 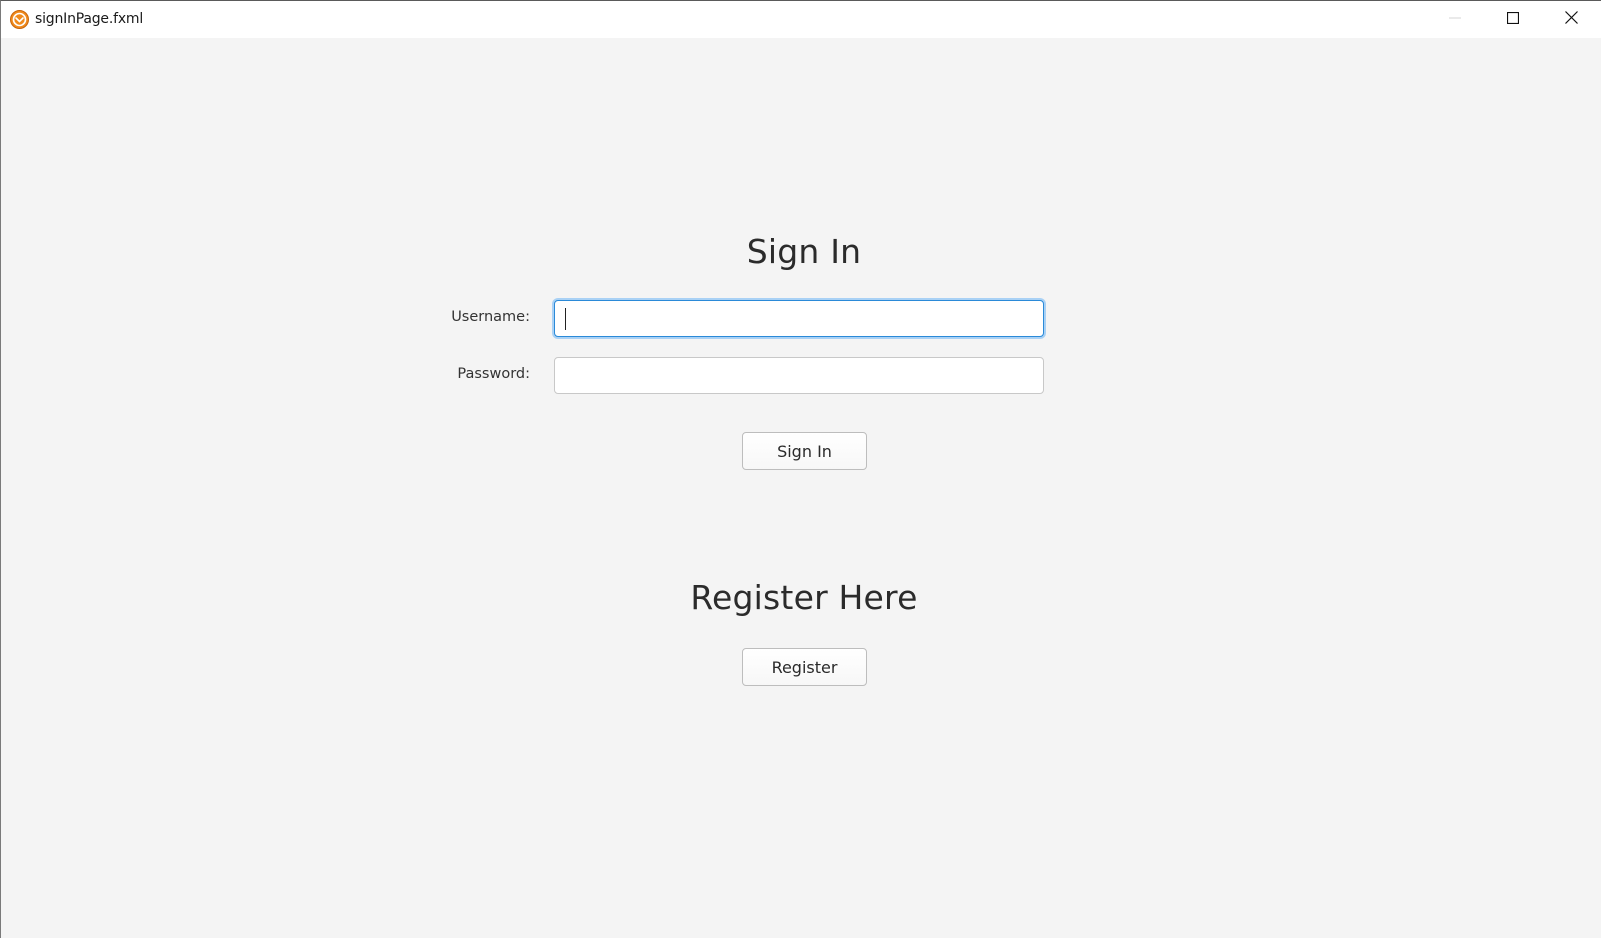 I want to click on sign-in-heading: Sign In, so click(x=804, y=251).